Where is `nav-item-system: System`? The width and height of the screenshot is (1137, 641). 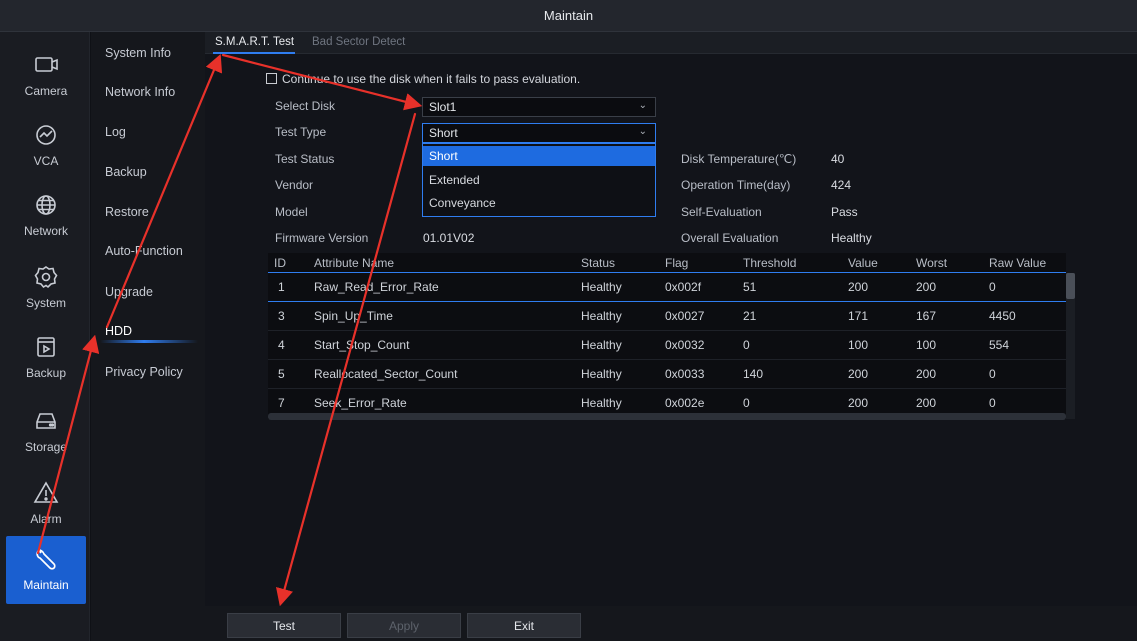
nav-item-system: System is located at coordinates (46, 288).